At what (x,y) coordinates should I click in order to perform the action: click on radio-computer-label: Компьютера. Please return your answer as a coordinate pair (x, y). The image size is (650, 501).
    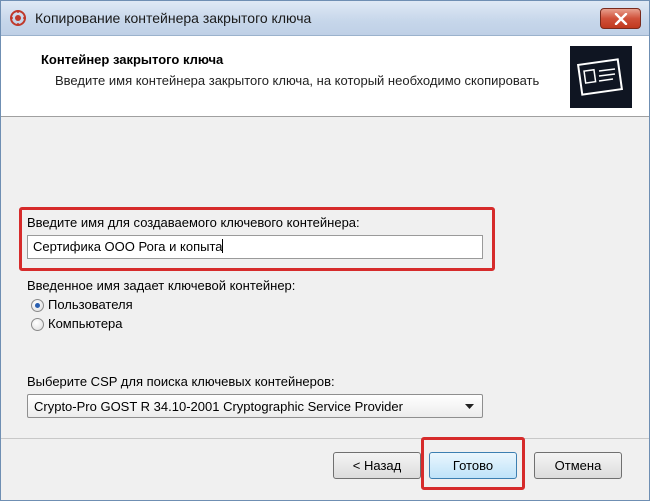
    Looking at the image, I should click on (85, 323).